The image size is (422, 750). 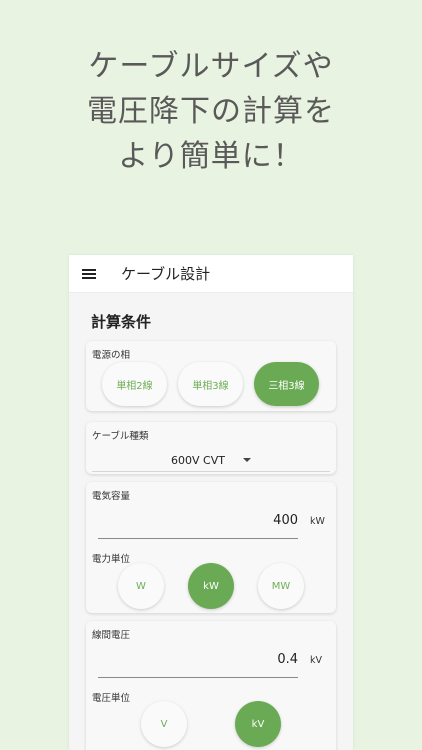 What do you see at coordinates (211, 547) in the screenshot?
I see `capacity-card: 電気容量 400 kW 電力単位 W kW MW` at bounding box center [211, 547].